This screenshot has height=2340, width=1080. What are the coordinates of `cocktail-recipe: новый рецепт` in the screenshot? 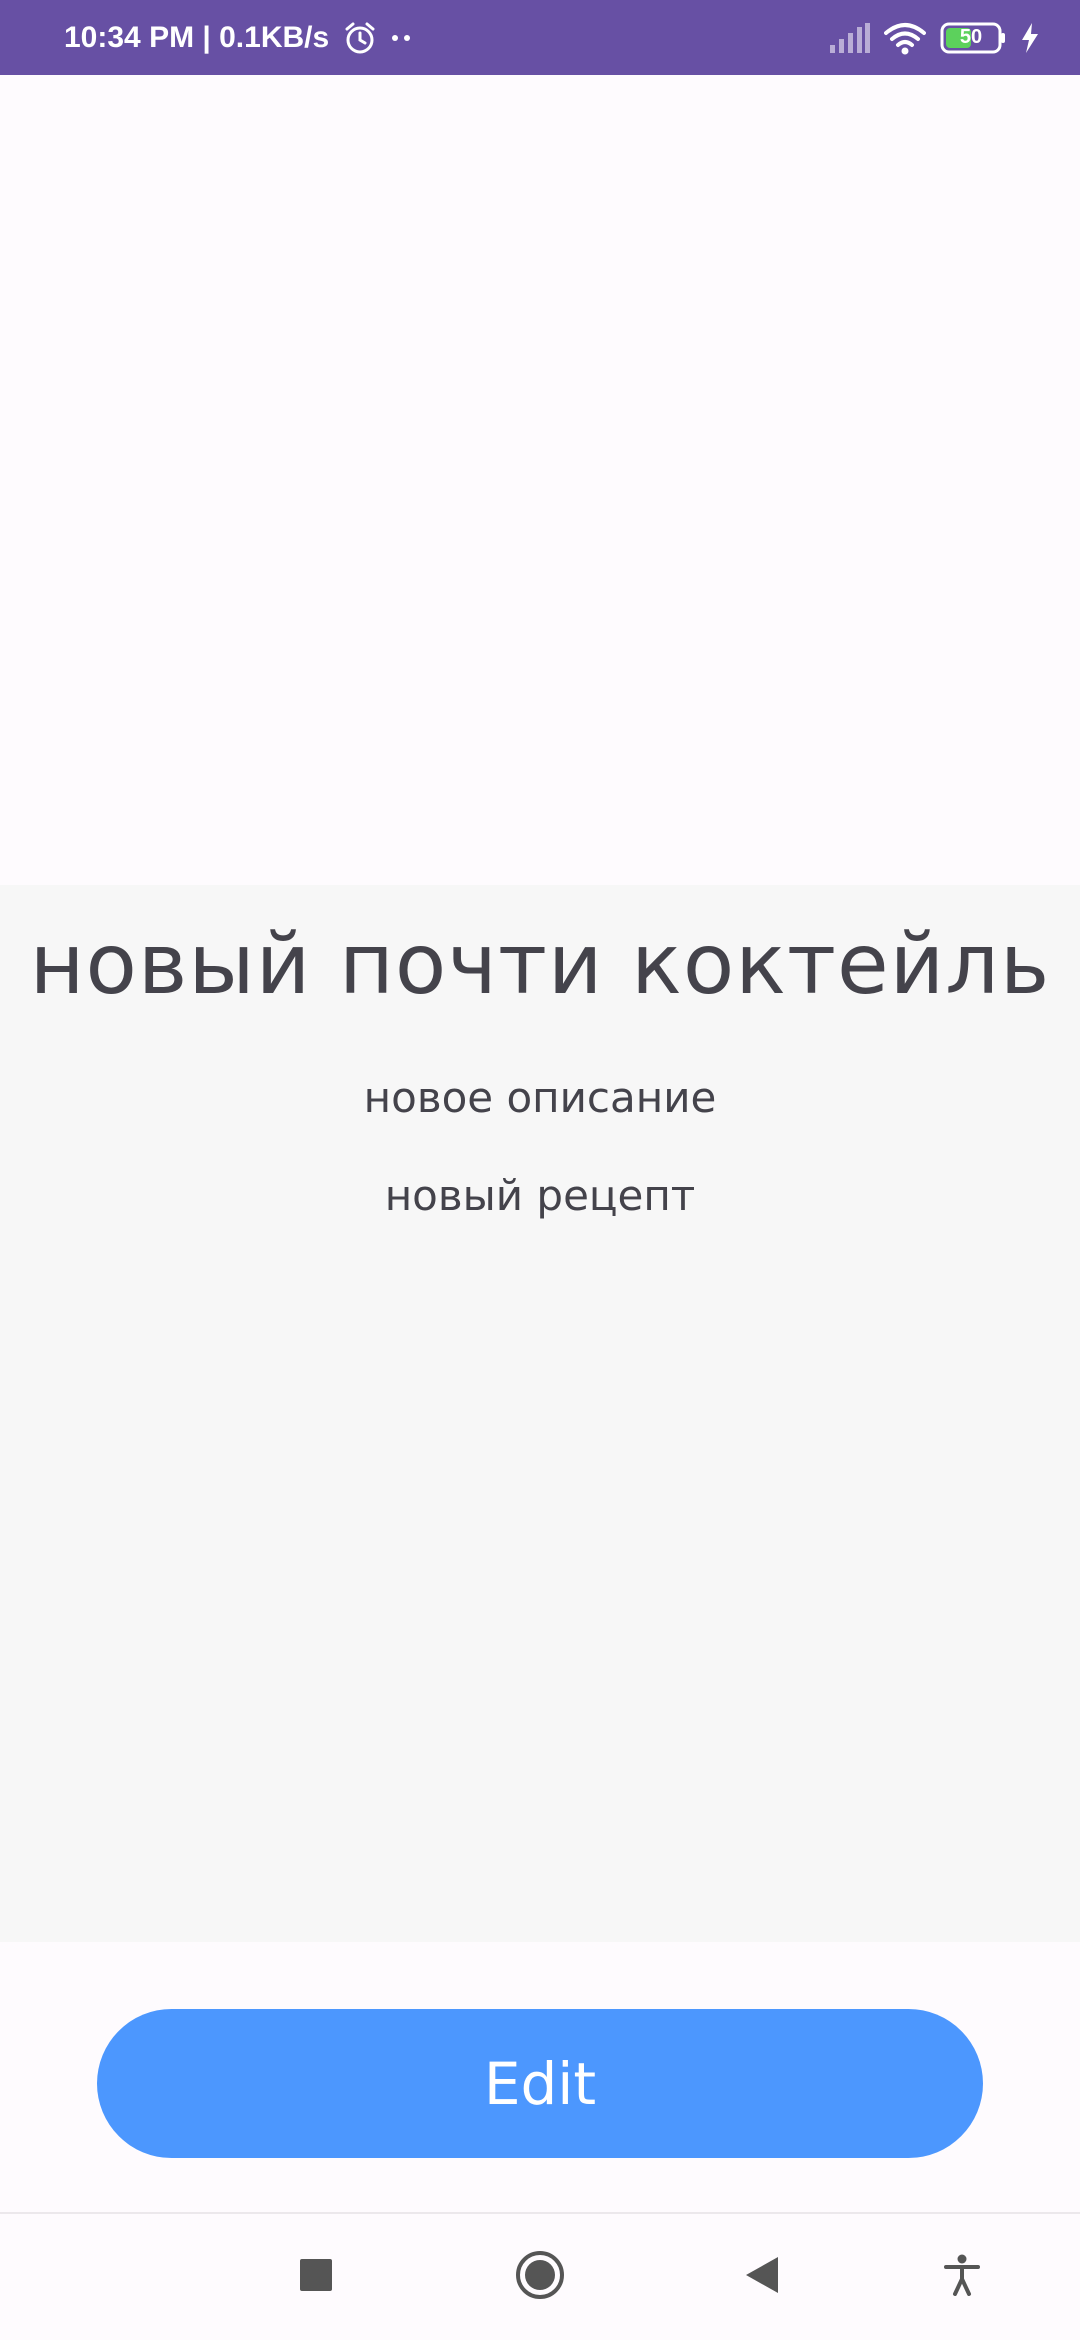 It's located at (540, 1195).